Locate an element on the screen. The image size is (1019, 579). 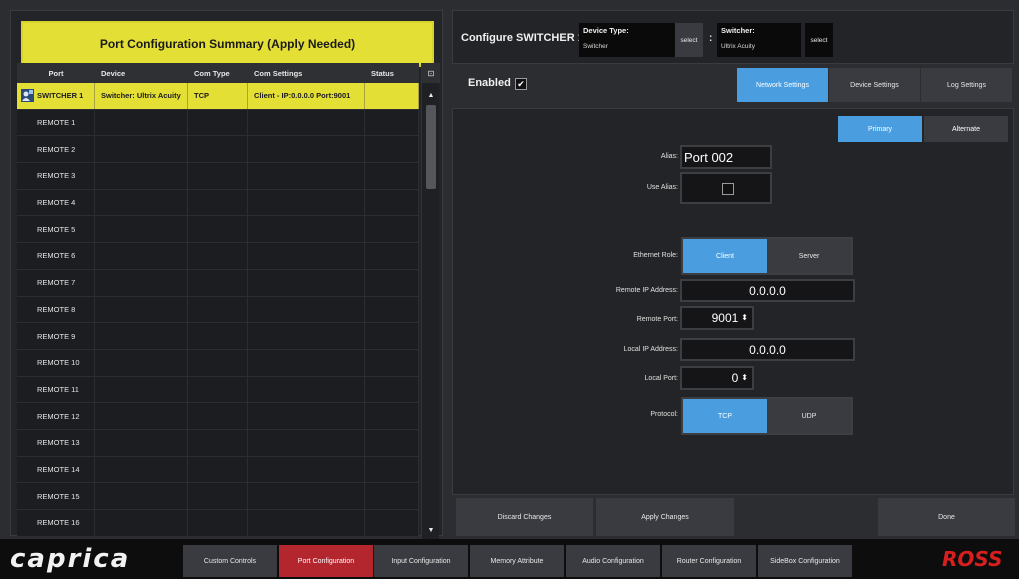
table-scrollbar: ⊡ ▲ ▼ is located at coordinates (430, 302).